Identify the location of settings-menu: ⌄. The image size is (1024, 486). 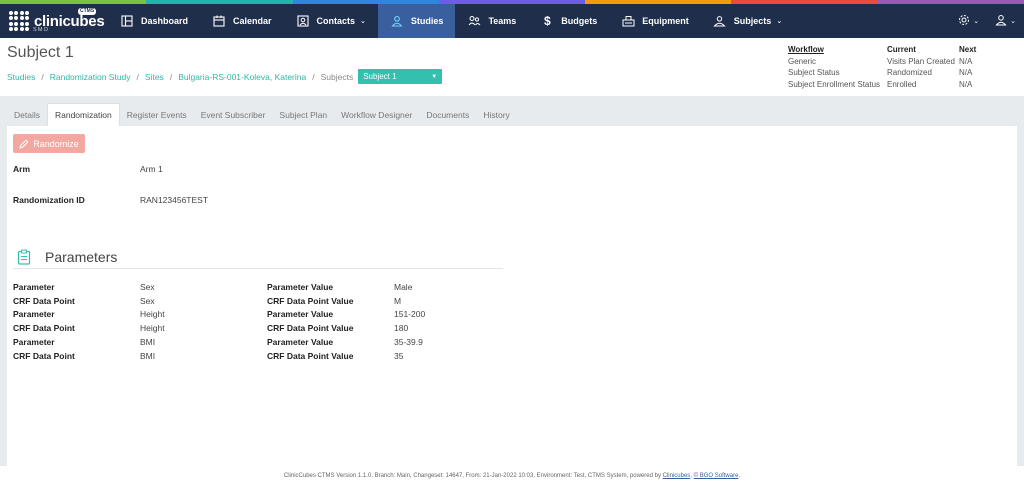
(968, 21).